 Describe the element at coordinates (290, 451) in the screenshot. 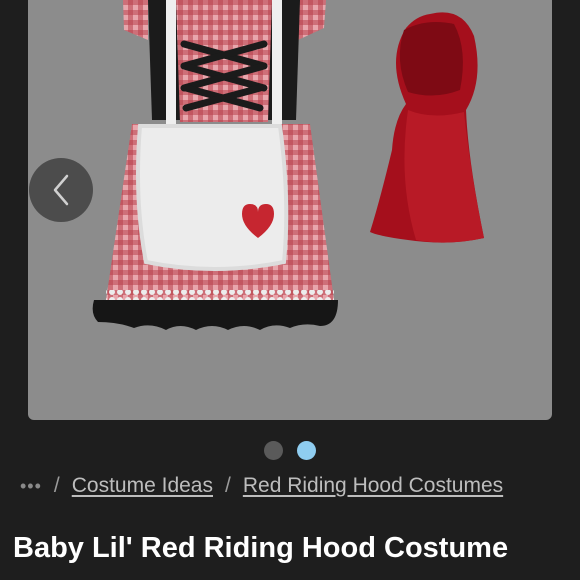

I see `carousel-dots` at that location.